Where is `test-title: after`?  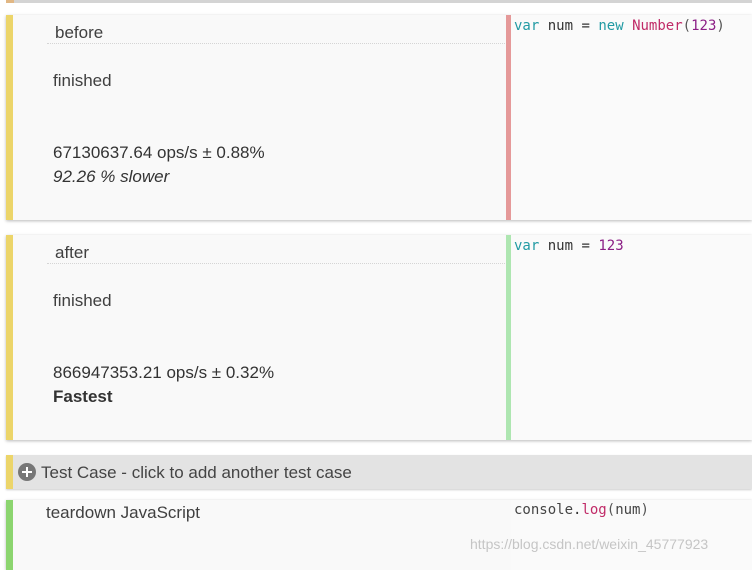 test-title: after is located at coordinates (72, 253).